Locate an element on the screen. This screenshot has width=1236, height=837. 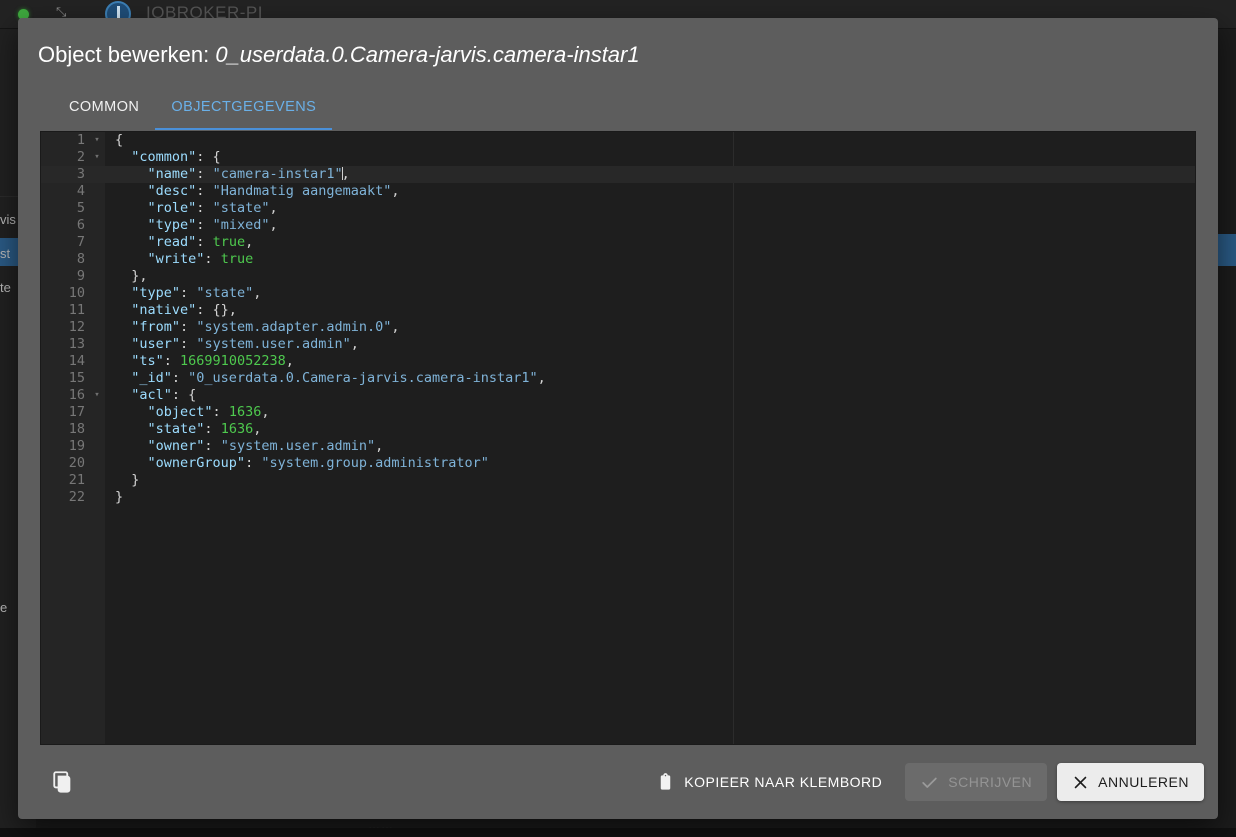
editor-line: 5 "role": "state", is located at coordinates (618, 208).